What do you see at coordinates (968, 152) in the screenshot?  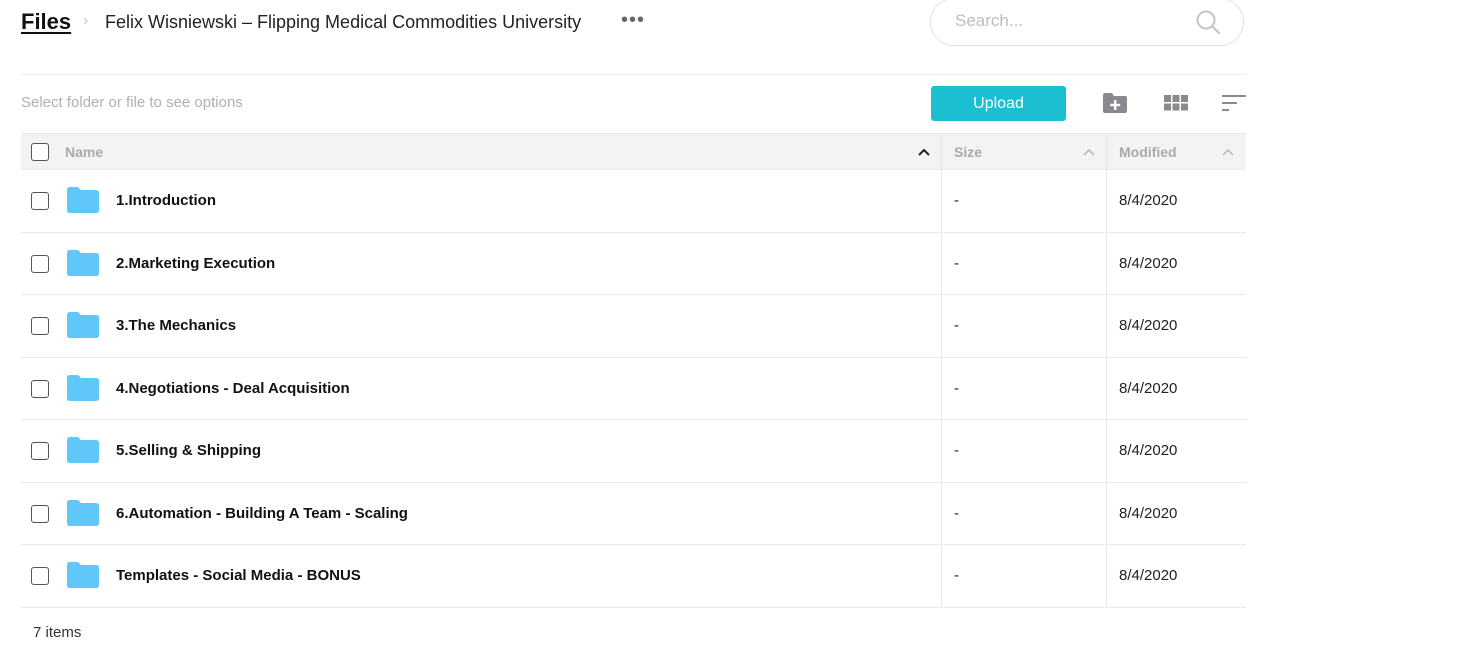 I see `column-header-size: Size` at bounding box center [968, 152].